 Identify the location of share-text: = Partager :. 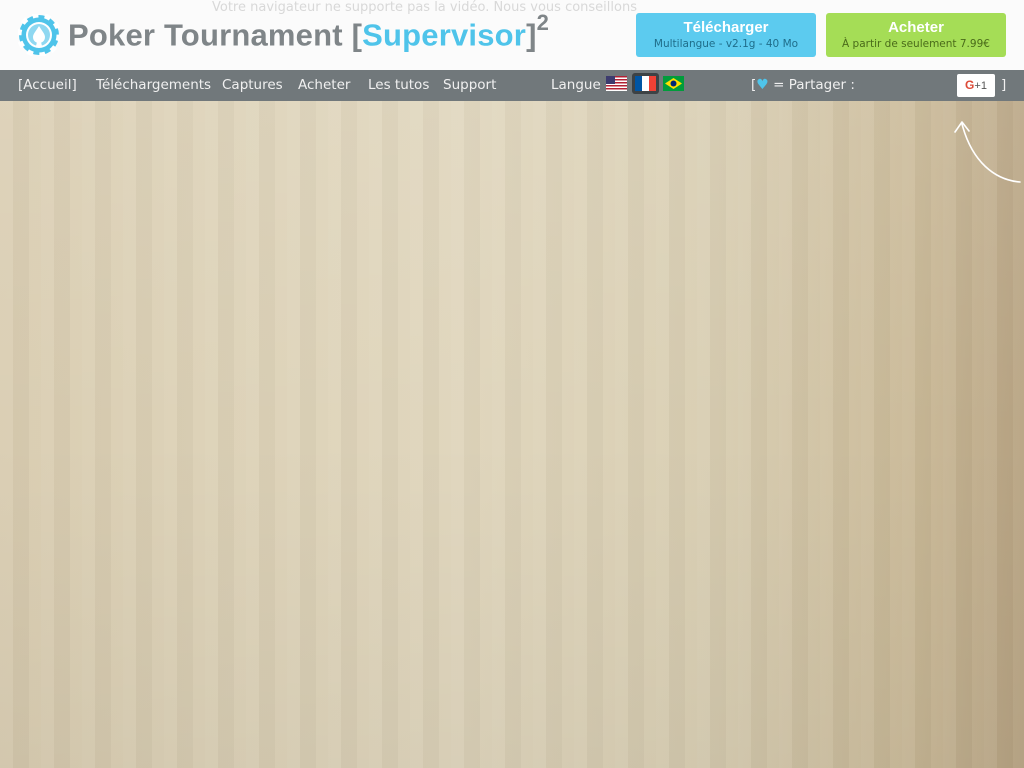
(811, 85).